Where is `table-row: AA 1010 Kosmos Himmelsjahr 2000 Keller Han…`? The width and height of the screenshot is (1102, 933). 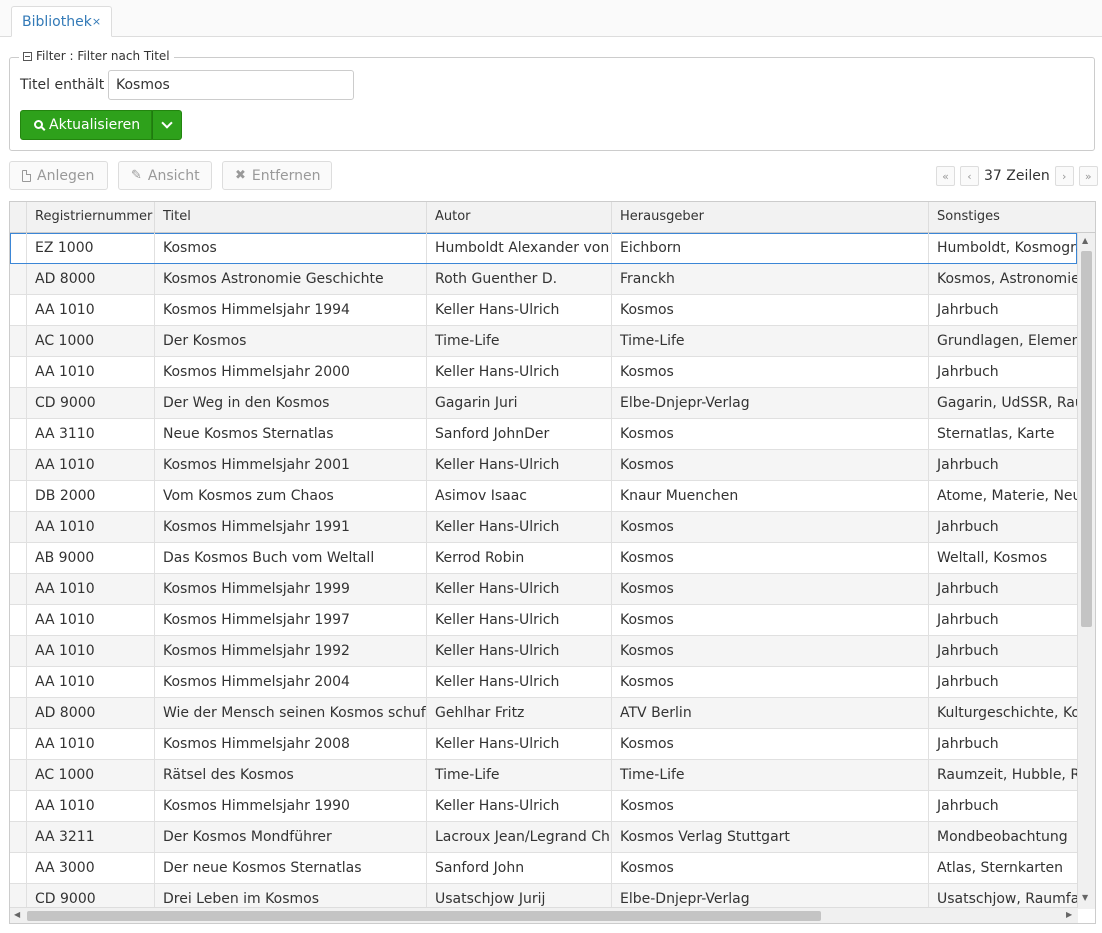 table-row: AA 1010 Kosmos Himmelsjahr 2000 Keller Han… is located at coordinates (543, 372).